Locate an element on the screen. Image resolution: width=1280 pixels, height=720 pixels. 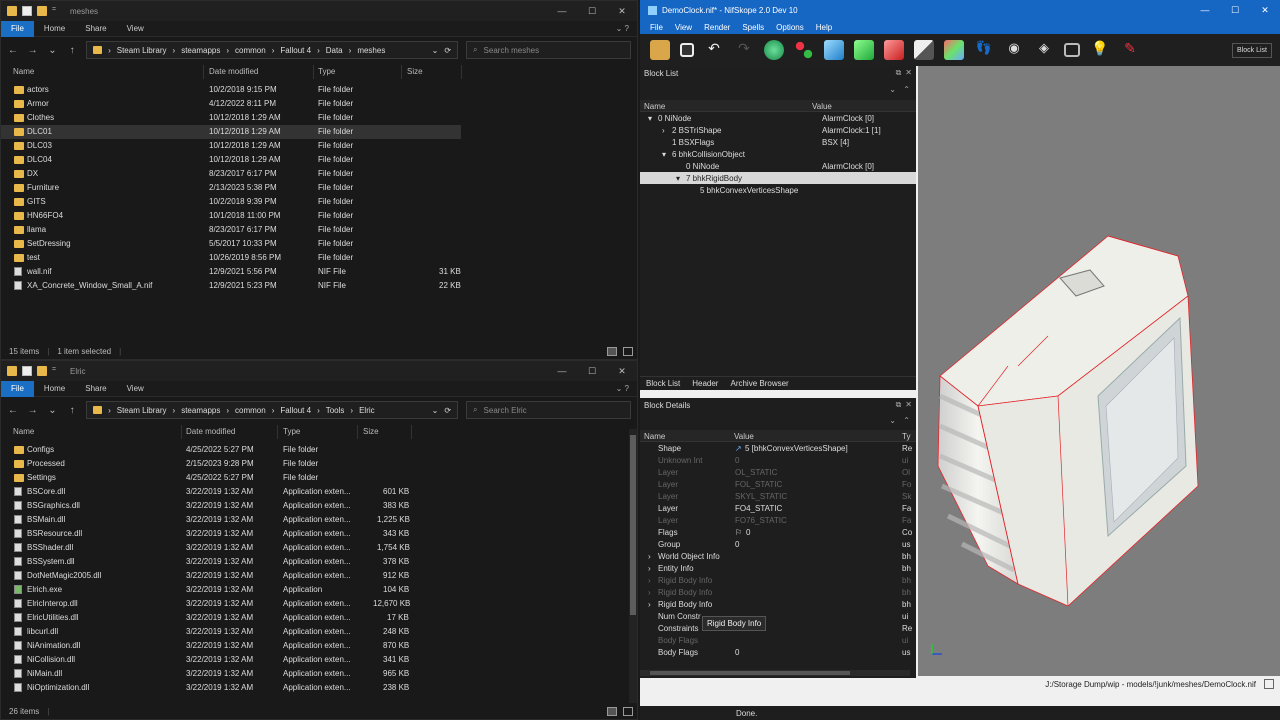
list-item: GITS 10/2/2018 9:39 PM File folder is located at coordinates (319, 202).